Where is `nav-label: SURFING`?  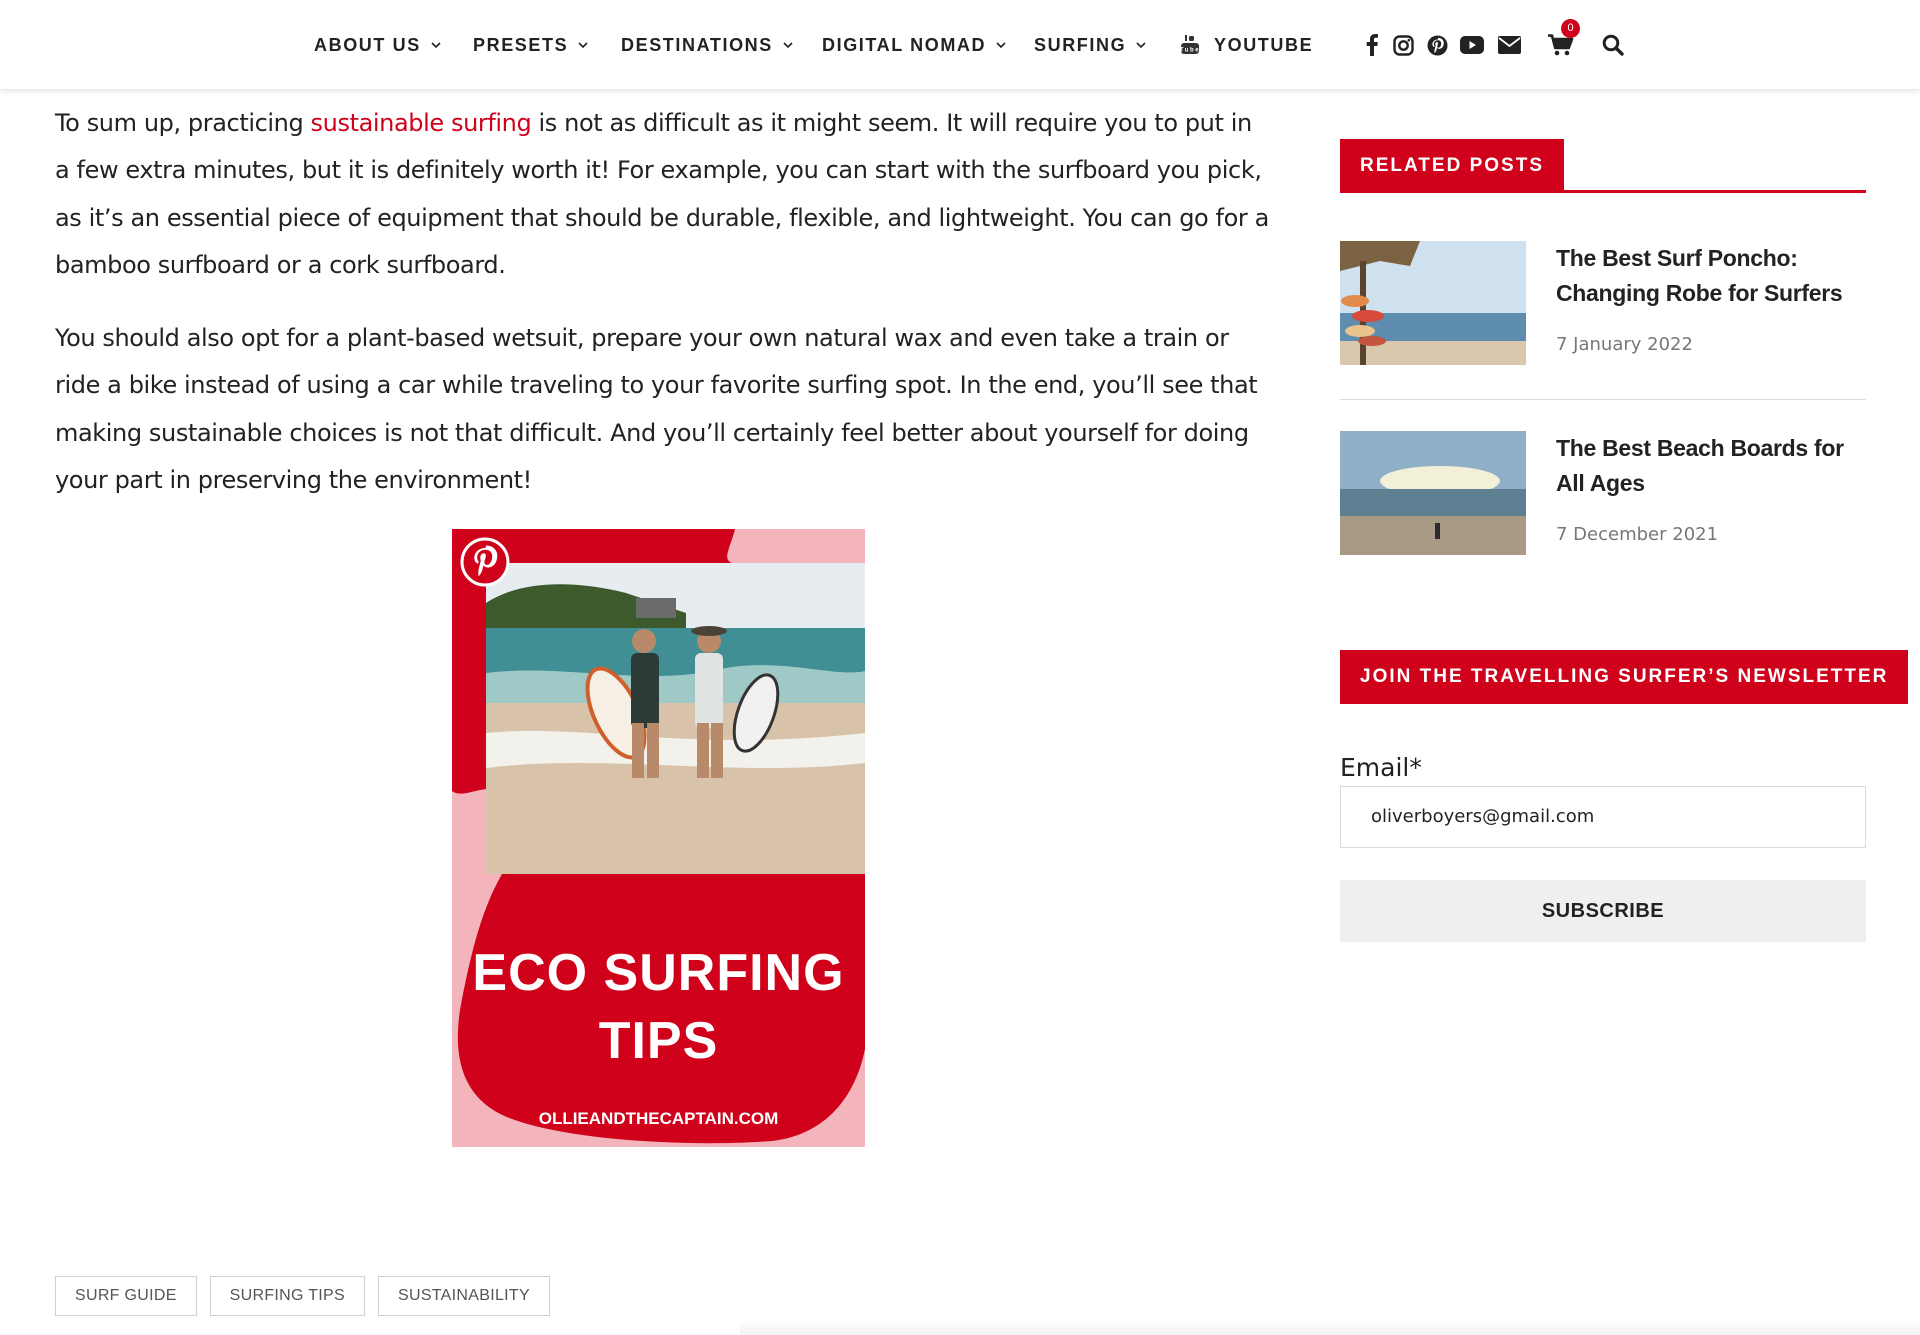 nav-label: SURFING is located at coordinates (1080, 44).